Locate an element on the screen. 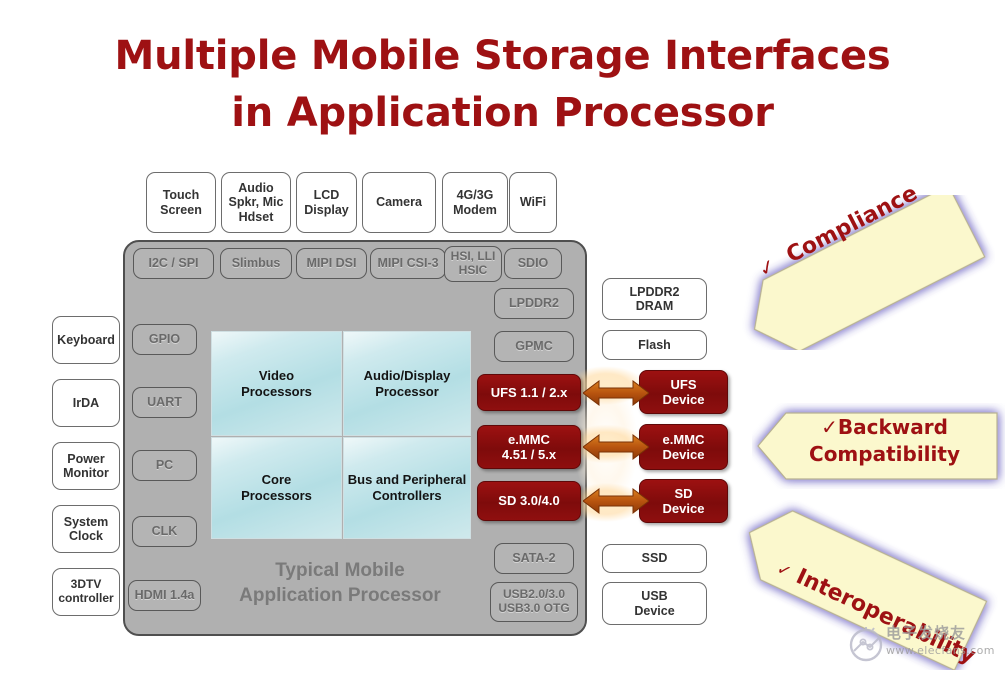  interface-gpio: GPIO is located at coordinates (164, 339).